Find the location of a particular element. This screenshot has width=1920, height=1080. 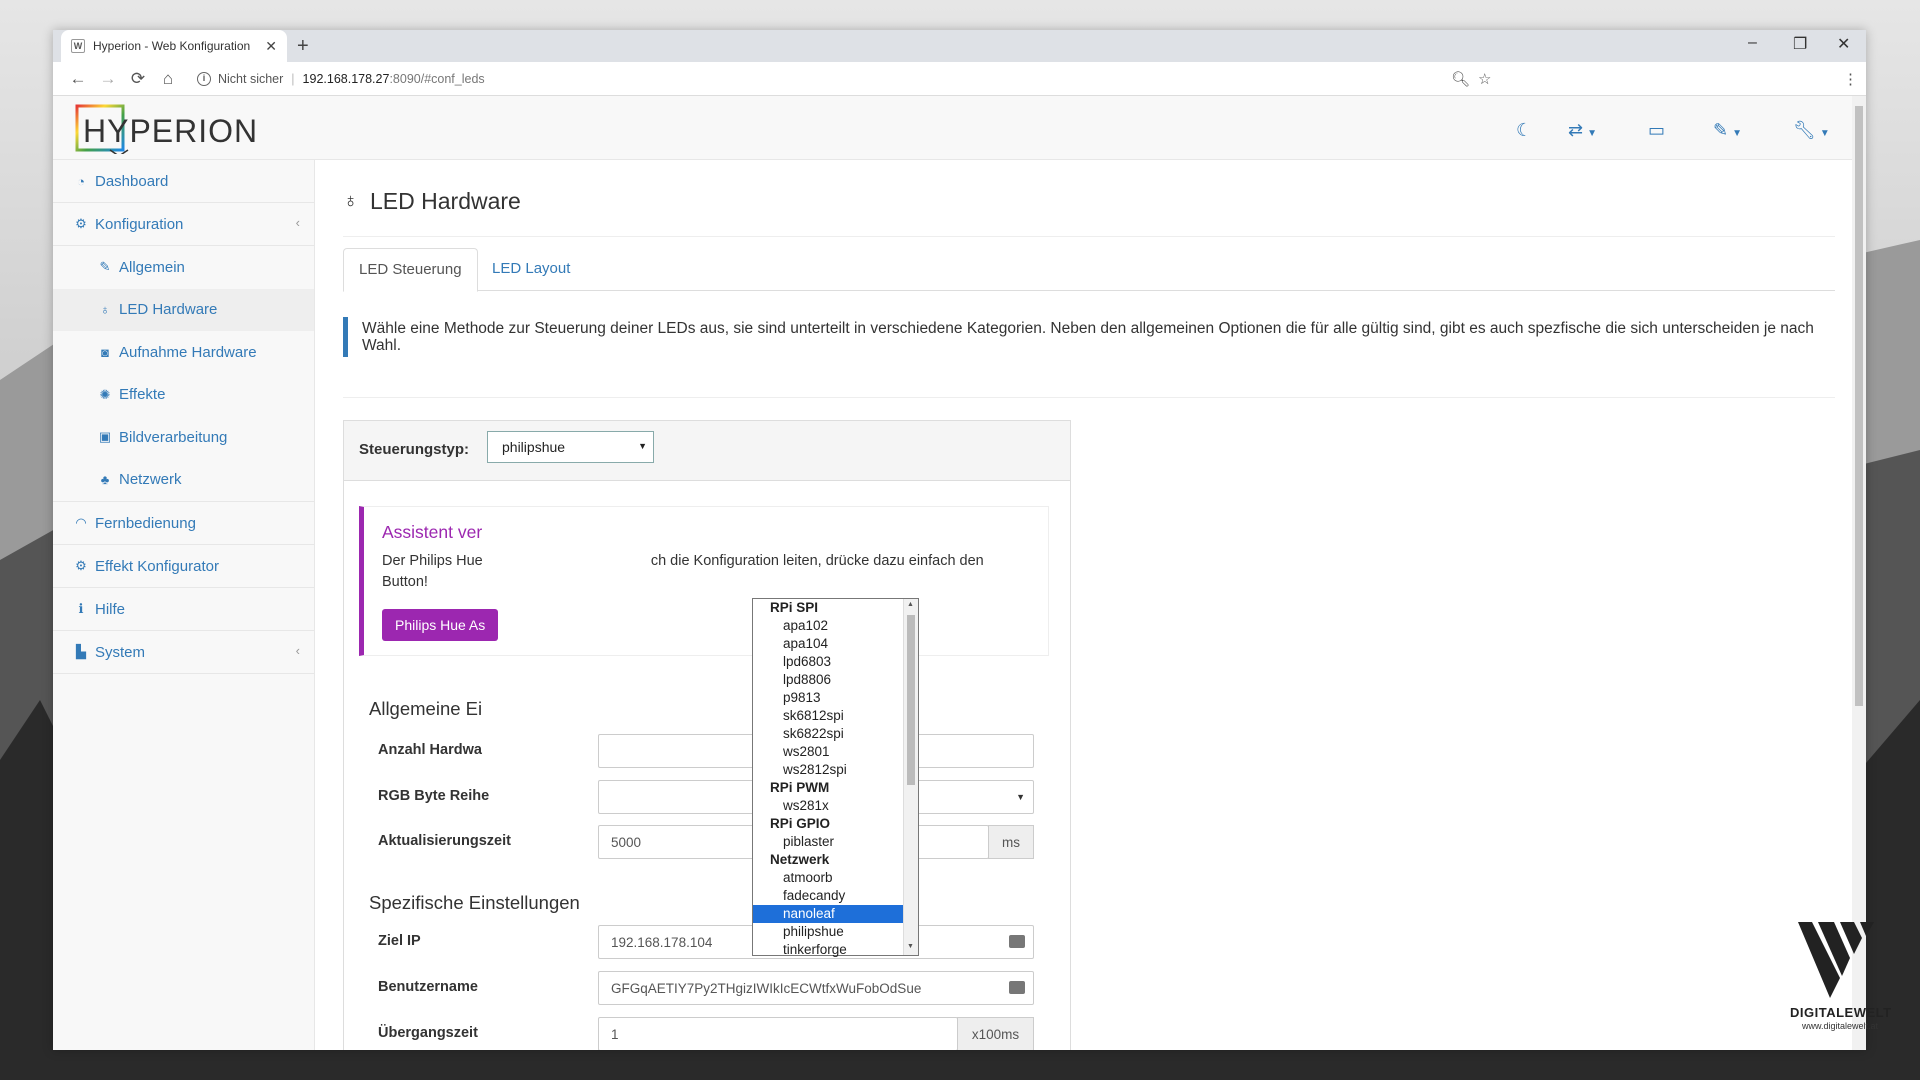

username-label: Benutzername is located at coordinates (428, 987).